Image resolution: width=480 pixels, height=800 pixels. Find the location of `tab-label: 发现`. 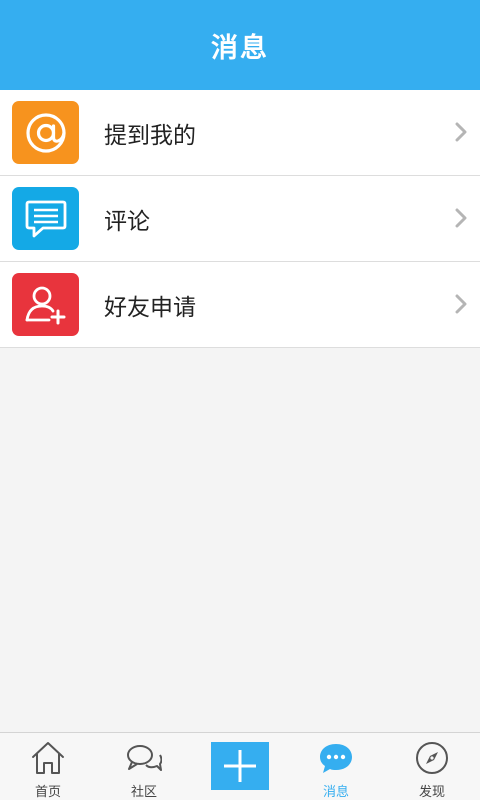

tab-label: 发现 is located at coordinates (431, 792).